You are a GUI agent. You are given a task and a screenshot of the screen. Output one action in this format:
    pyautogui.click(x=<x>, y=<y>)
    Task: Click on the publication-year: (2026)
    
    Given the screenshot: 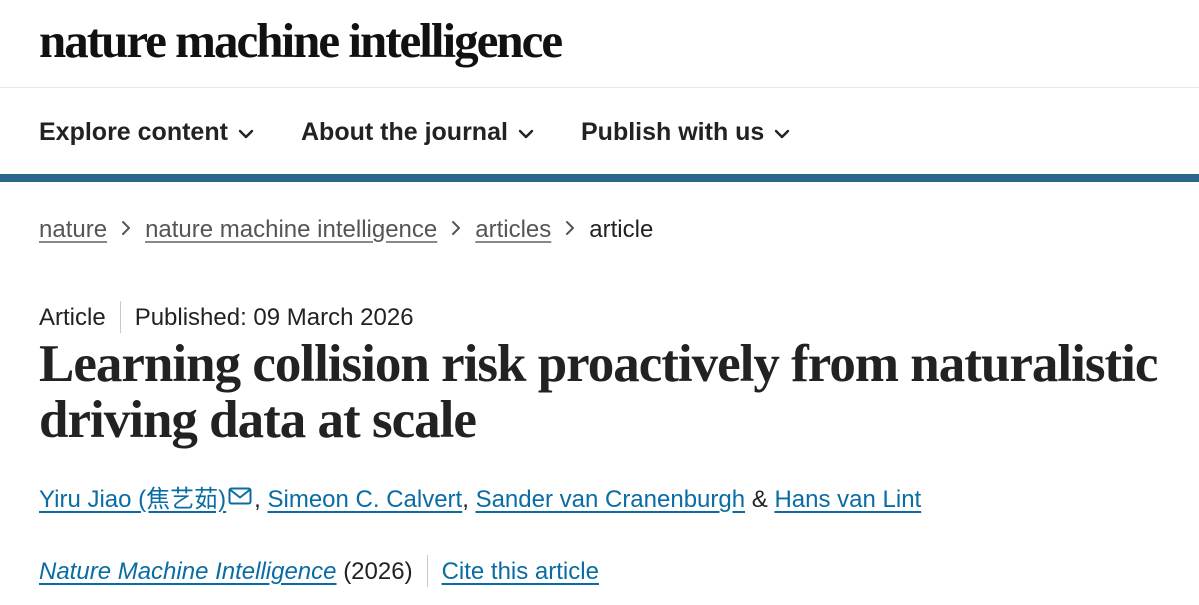 What is the action you would take?
    pyautogui.click(x=378, y=571)
    